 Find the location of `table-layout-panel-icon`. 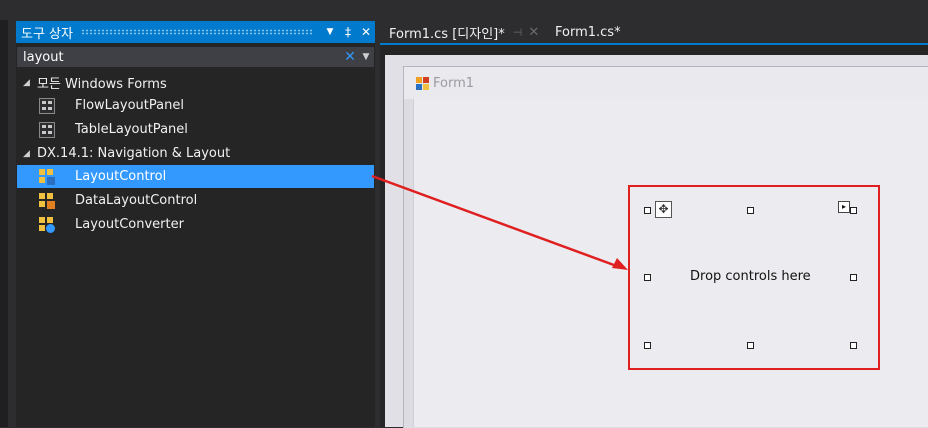

table-layout-panel-icon is located at coordinates (47, 129).